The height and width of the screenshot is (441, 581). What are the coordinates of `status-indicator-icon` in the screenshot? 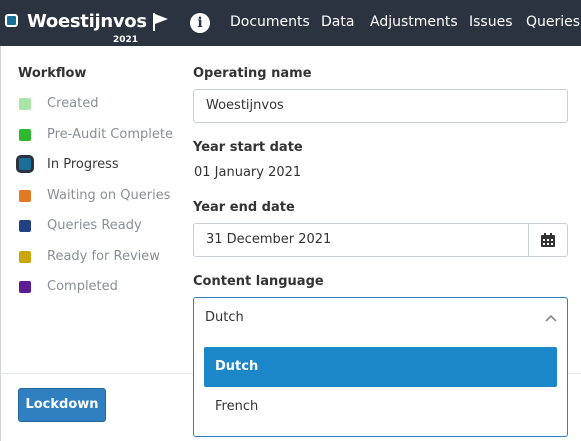 It's located at (11, 20).